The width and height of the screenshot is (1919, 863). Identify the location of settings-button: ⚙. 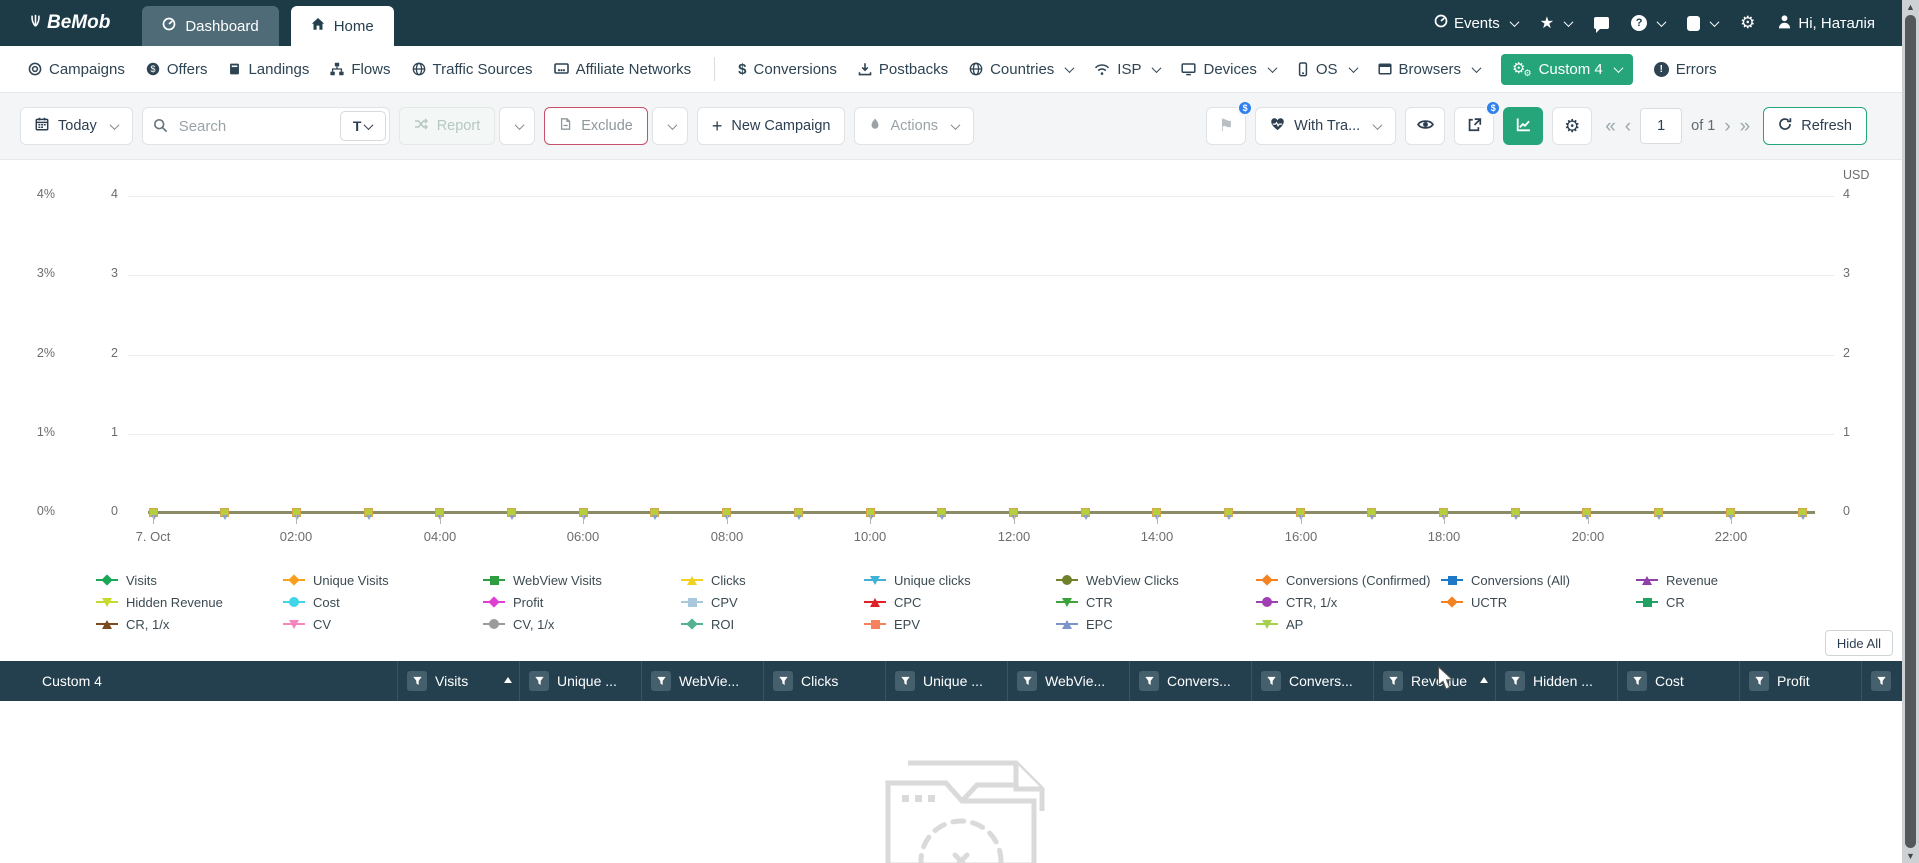
(1747, 23).